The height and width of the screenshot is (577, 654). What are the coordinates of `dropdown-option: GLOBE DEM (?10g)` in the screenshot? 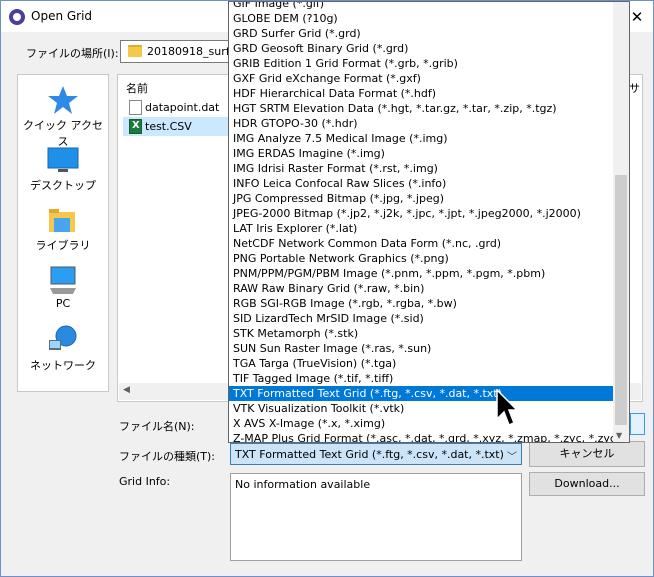 It's located at (421, 18).